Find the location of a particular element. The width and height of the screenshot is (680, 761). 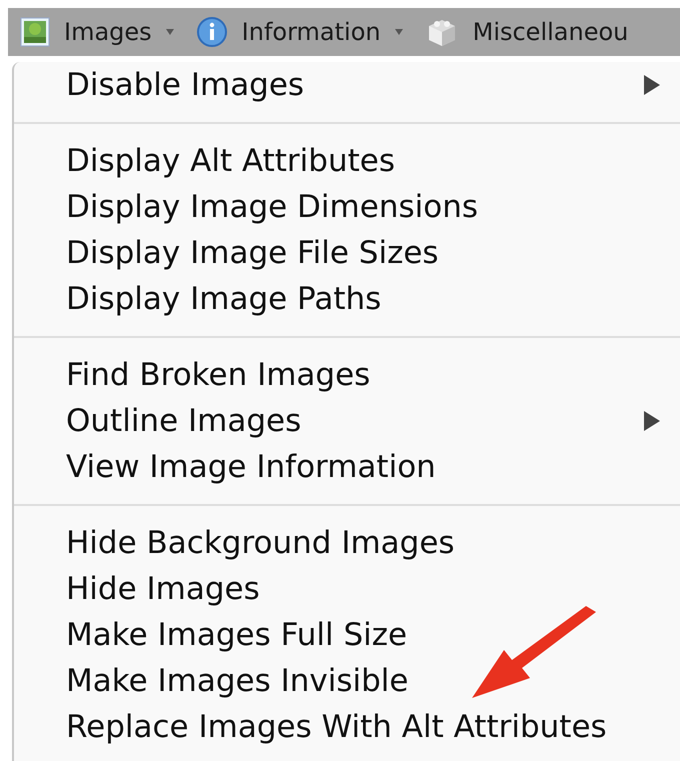

picture-icon is located at coordinates (35, 32).